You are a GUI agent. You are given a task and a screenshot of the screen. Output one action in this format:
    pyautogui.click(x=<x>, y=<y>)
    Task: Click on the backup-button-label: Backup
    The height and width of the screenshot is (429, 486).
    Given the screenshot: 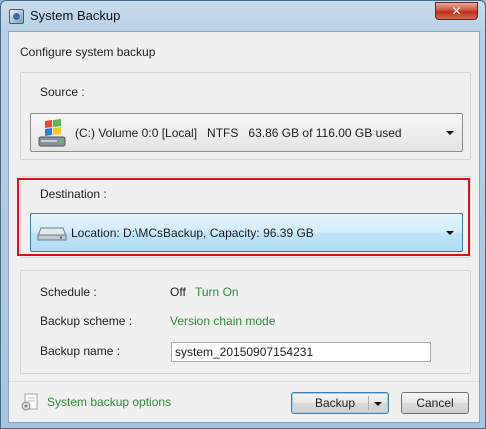 What is the action you would take?
    pyautogui.click(x=335, y=403)
    